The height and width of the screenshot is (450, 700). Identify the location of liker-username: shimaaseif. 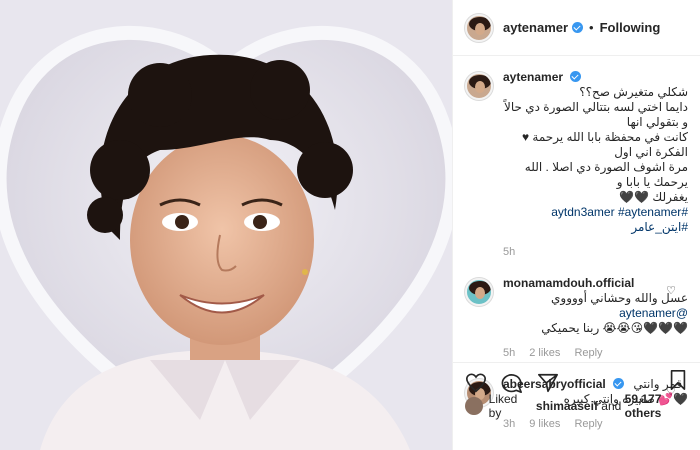
(567, 406).